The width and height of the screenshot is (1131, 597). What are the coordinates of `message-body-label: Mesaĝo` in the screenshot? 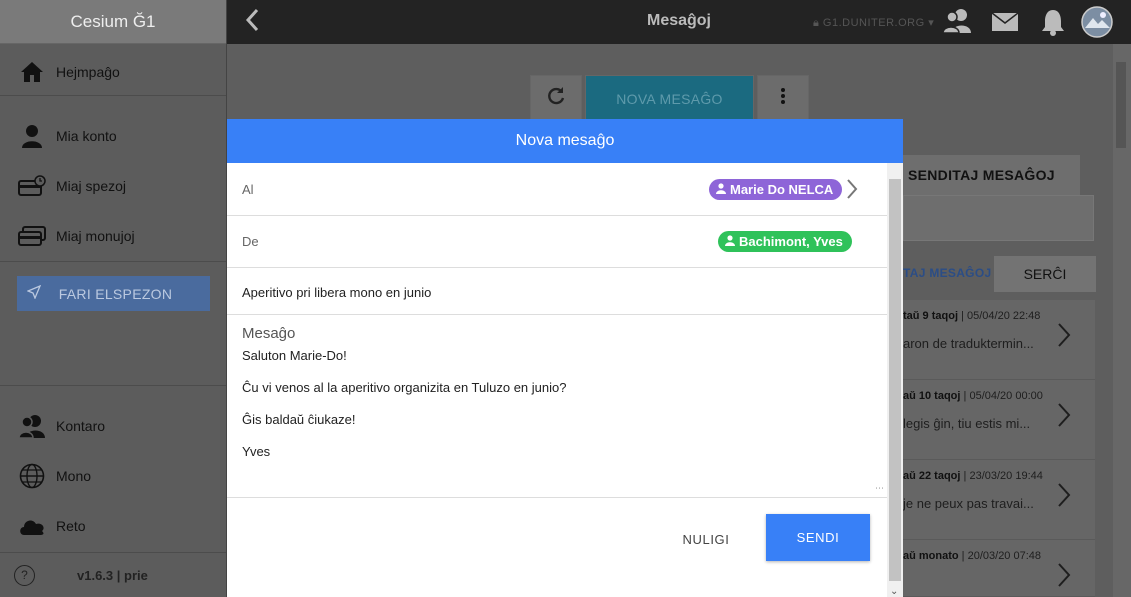 It's located at (269, 333).